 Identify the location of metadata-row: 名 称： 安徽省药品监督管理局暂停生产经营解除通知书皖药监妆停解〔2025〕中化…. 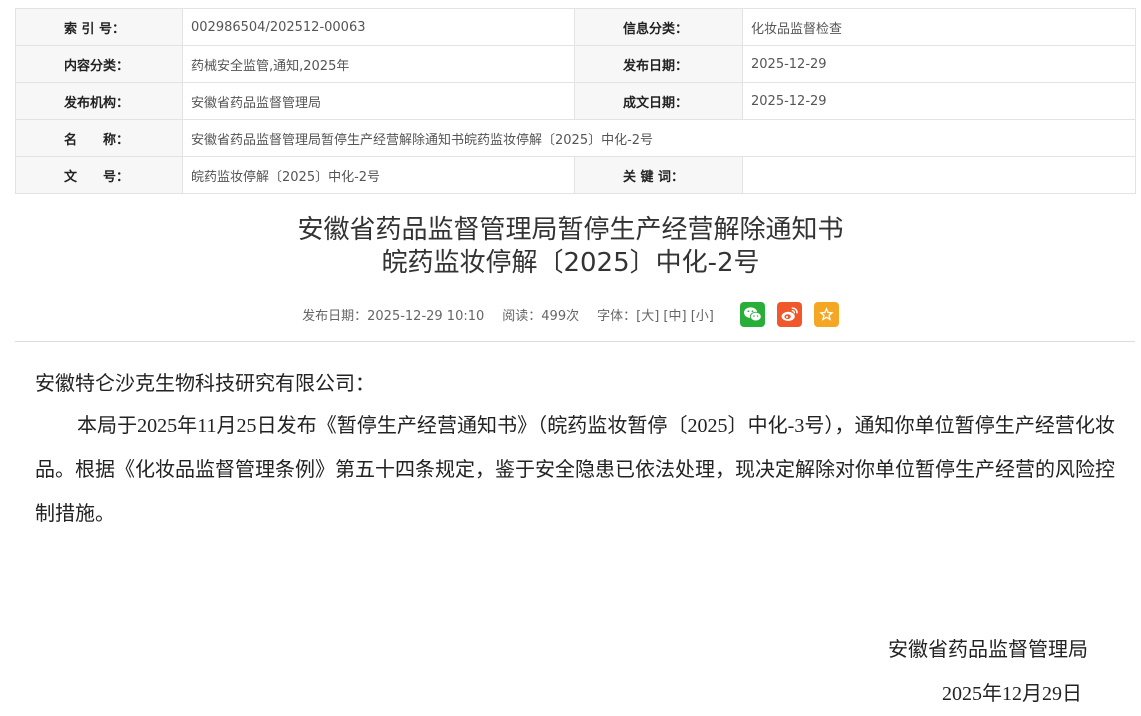
(575, 138).